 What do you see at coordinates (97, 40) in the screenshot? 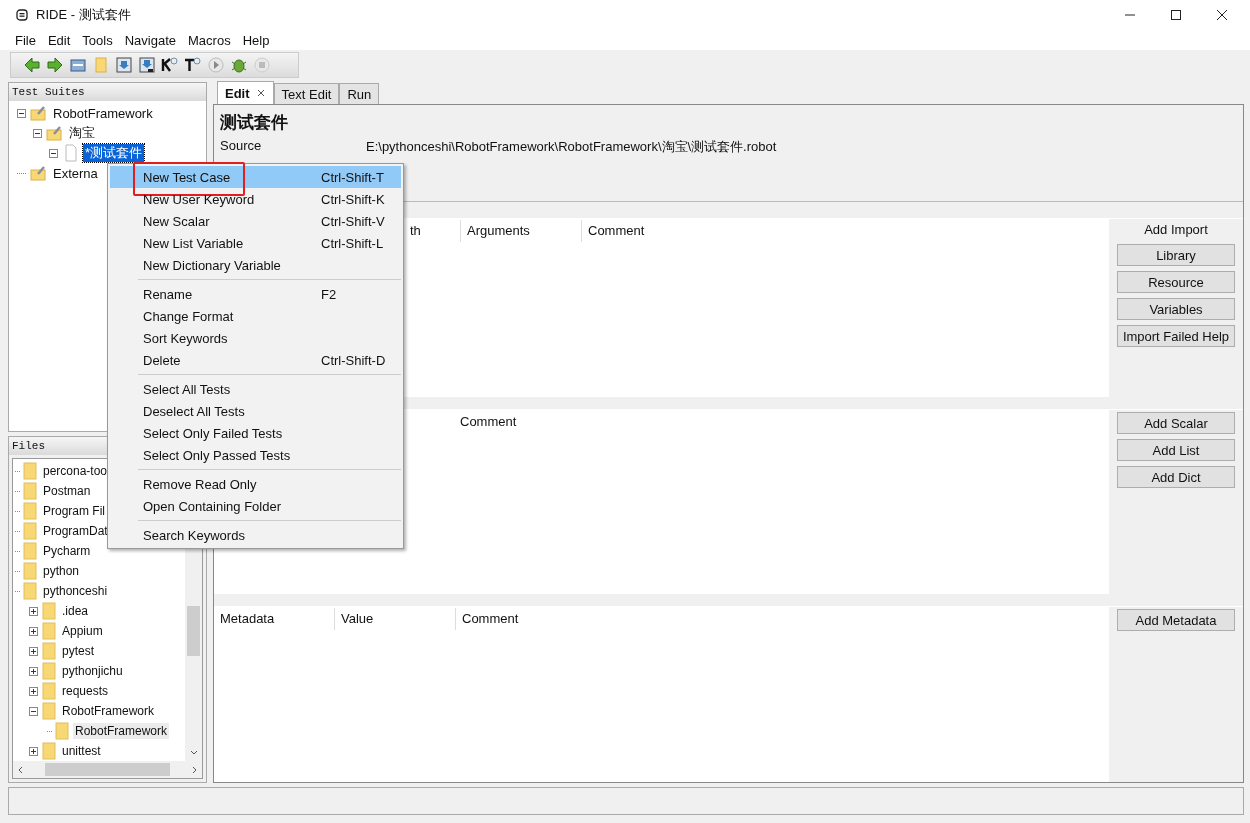
I see `menu-item: Tools` at bounding box center [97, 40].